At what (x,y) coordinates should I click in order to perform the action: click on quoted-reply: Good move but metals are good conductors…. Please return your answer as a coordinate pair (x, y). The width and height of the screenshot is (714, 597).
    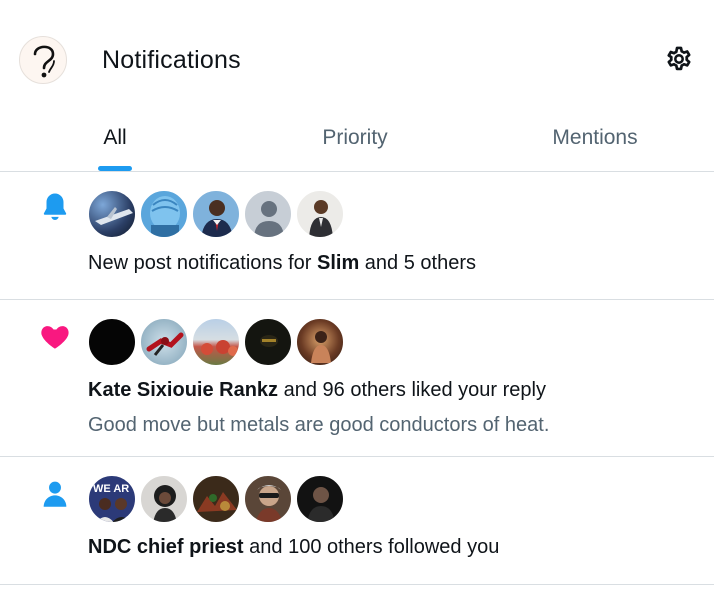
    Looking at the image, I should click on (319, 425).